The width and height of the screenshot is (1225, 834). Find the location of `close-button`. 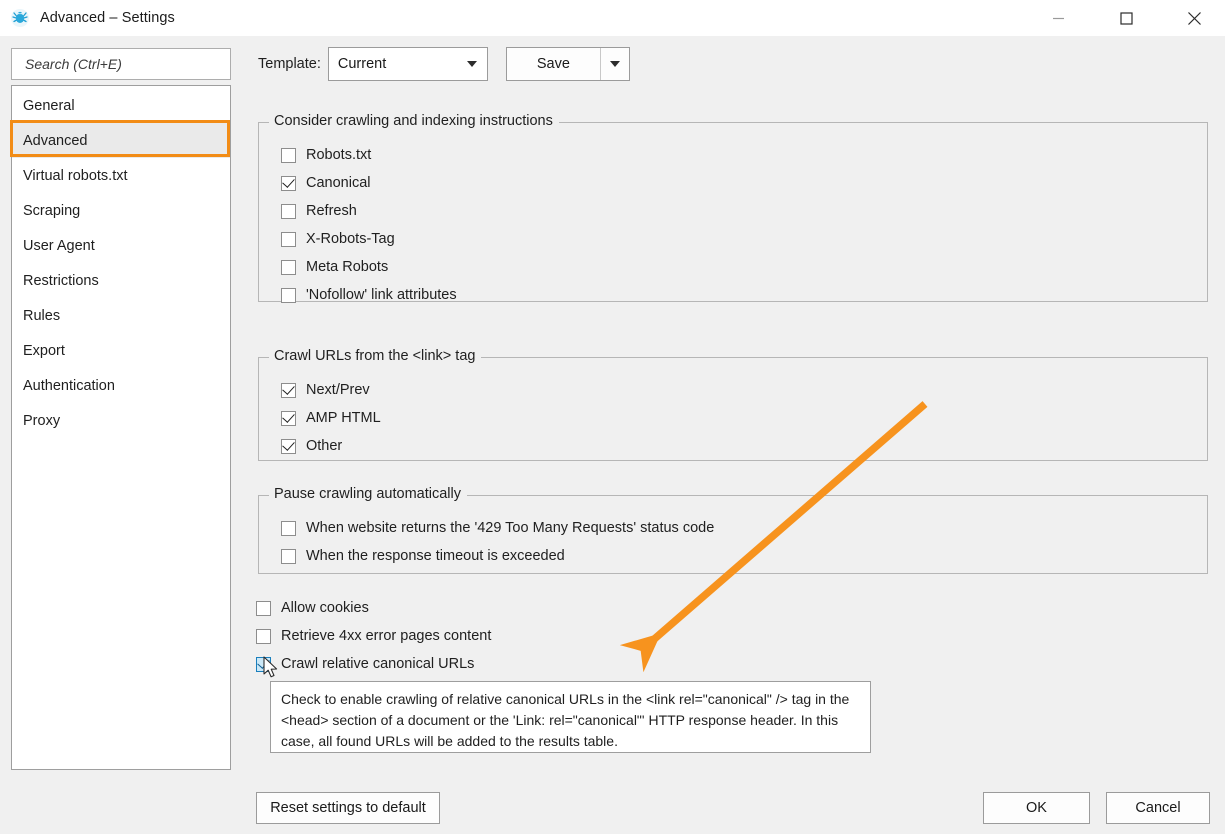

close-button is located at coordinates (1194, 18).